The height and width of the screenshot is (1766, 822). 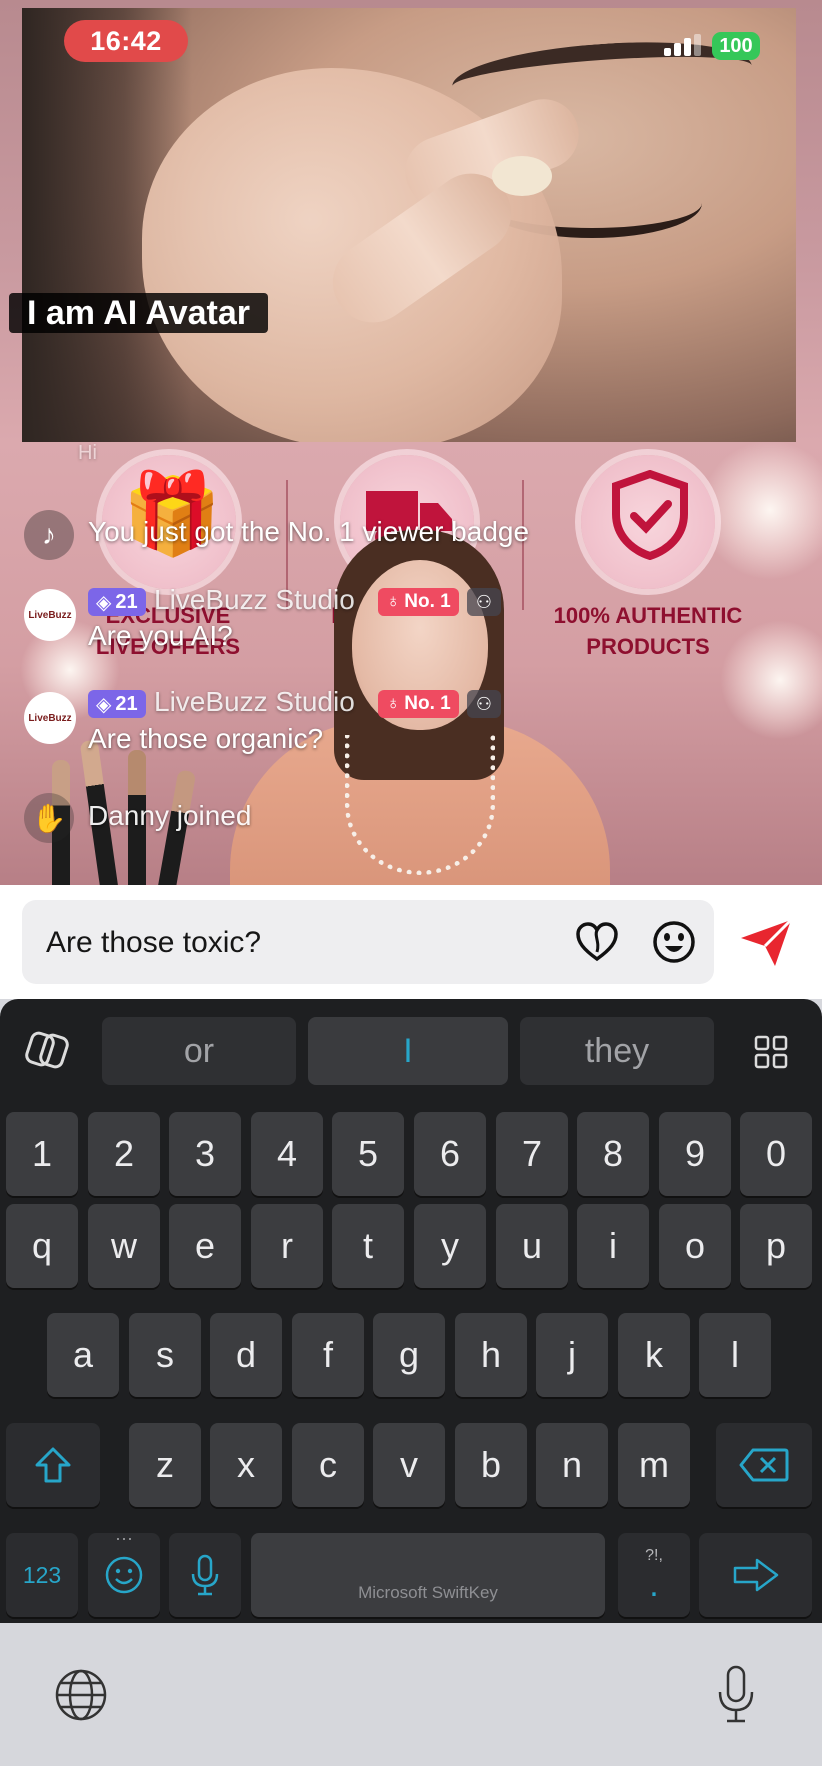 What do you see at coordinates (491, 1355) in the screenshot?
I see `key: h` at bounding box center [491, 1355].